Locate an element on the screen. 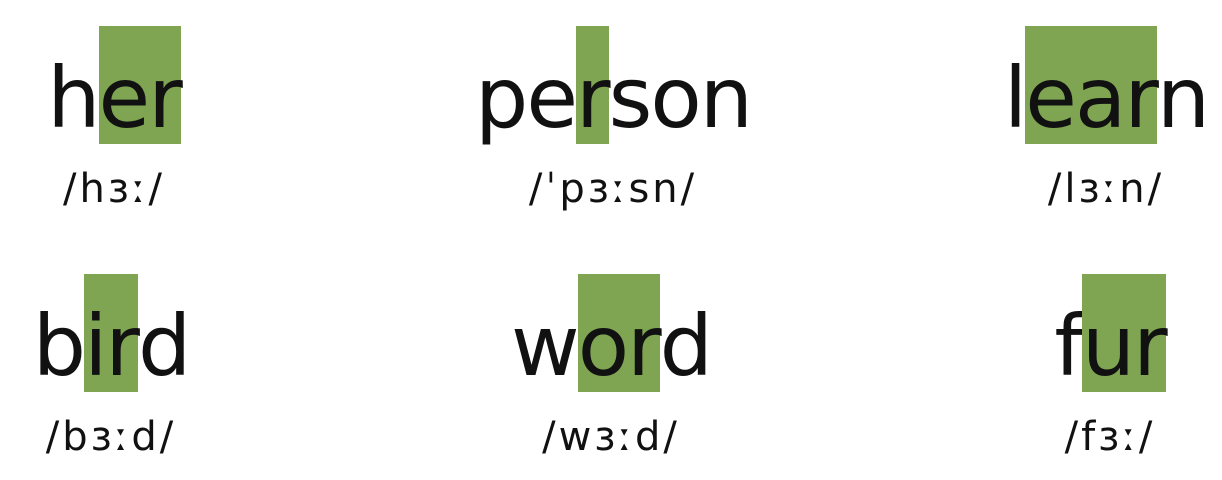 The width and height of the screenshot is (1222, 480). word-prefix: l is located at coordinates (1015, 98).